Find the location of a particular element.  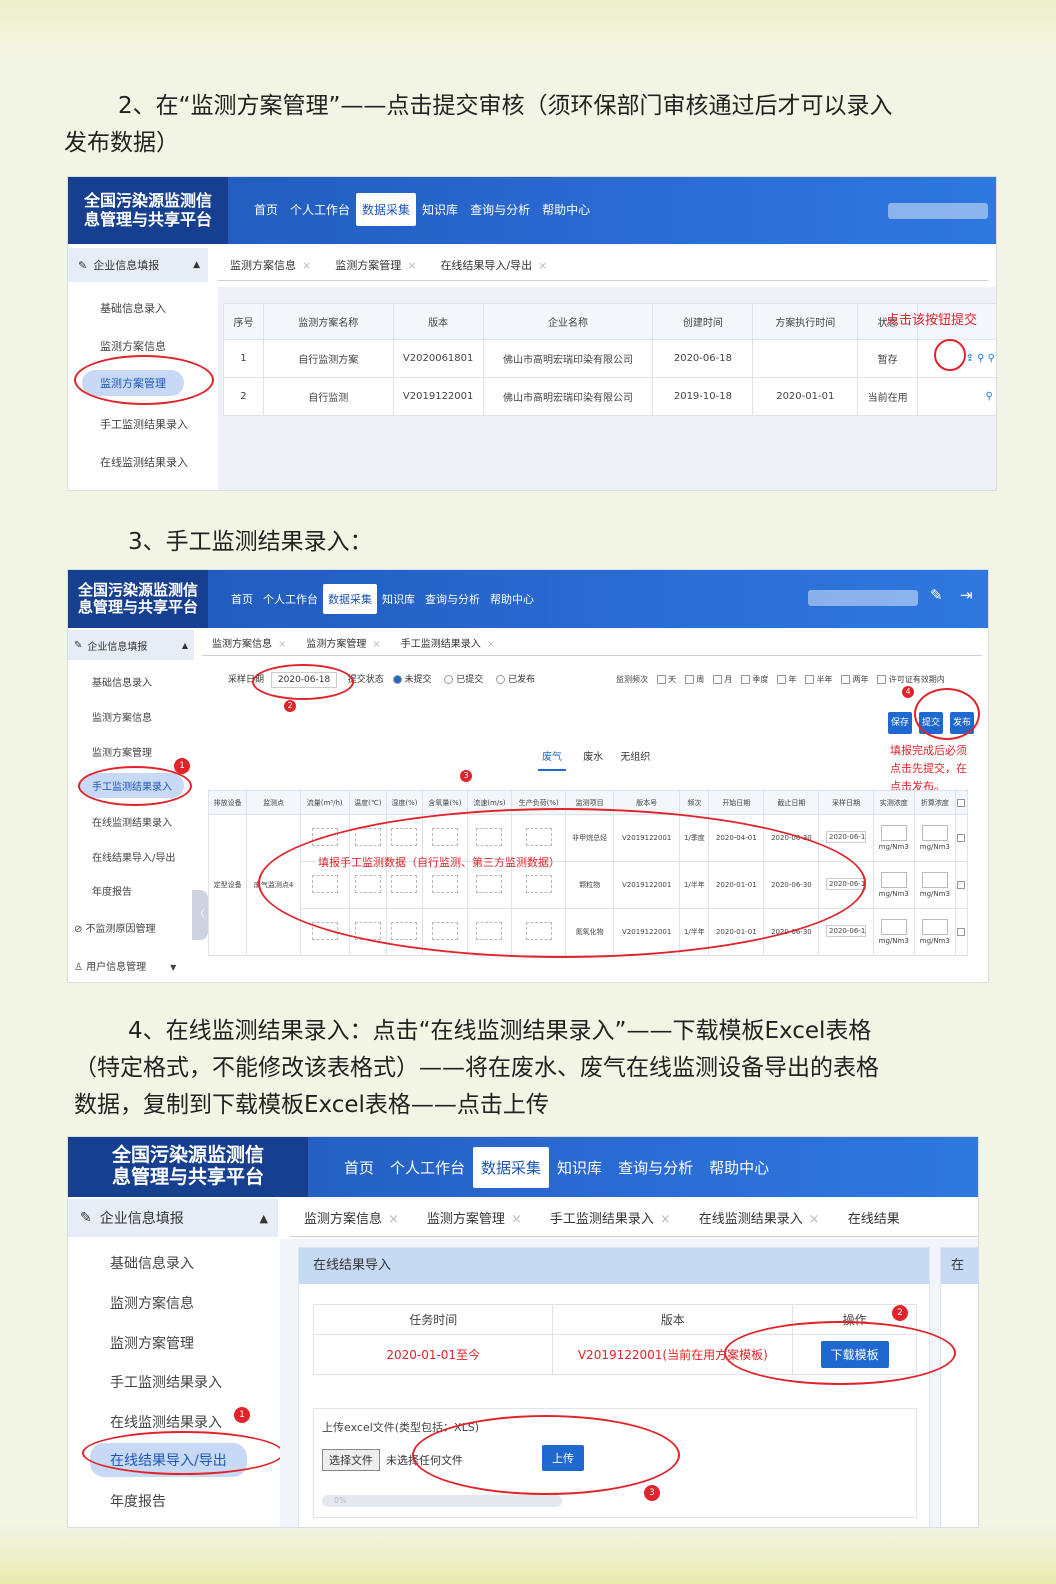

sidebar-item-online-import-export: 在线结果导入/导出 is located at coordinates (168, 1460).